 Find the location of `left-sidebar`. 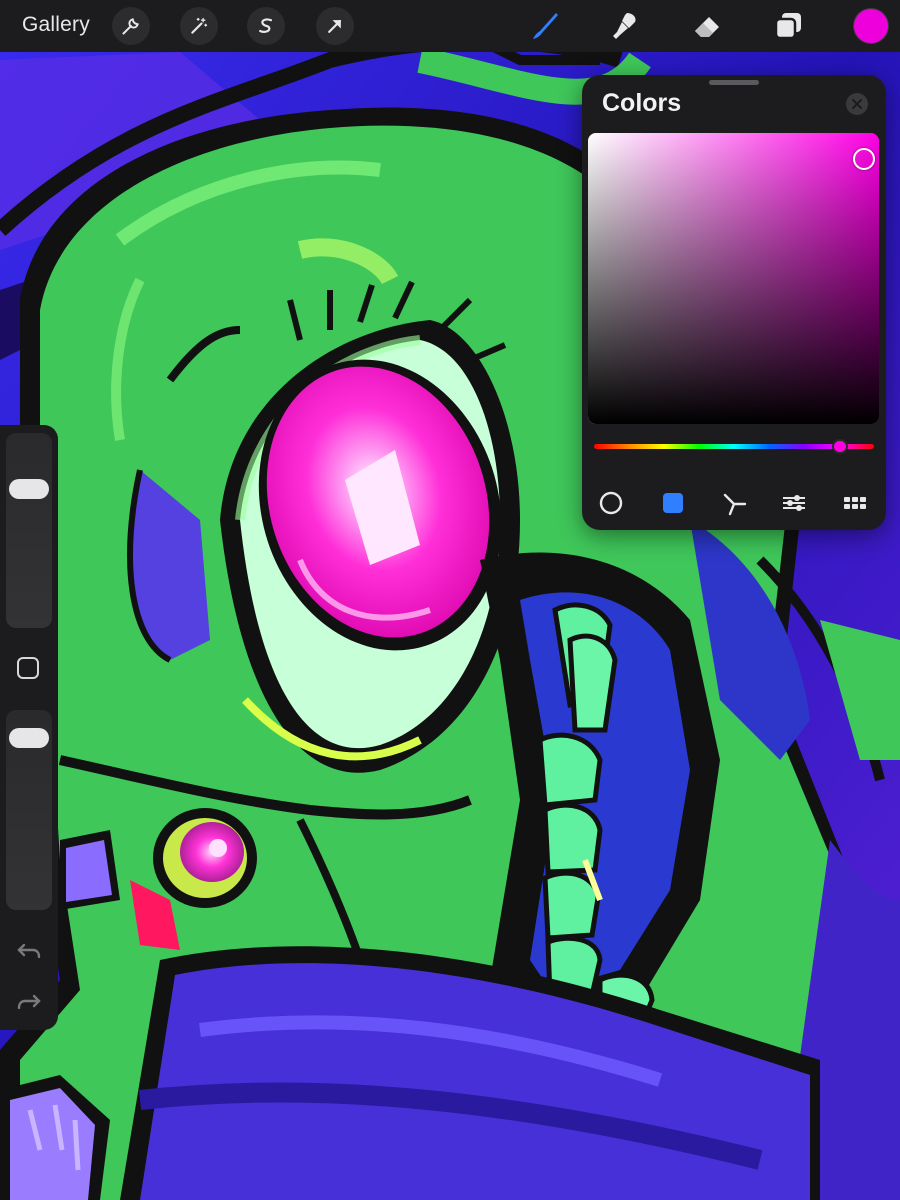

left-sidebar is located at coordinates (29, 727).